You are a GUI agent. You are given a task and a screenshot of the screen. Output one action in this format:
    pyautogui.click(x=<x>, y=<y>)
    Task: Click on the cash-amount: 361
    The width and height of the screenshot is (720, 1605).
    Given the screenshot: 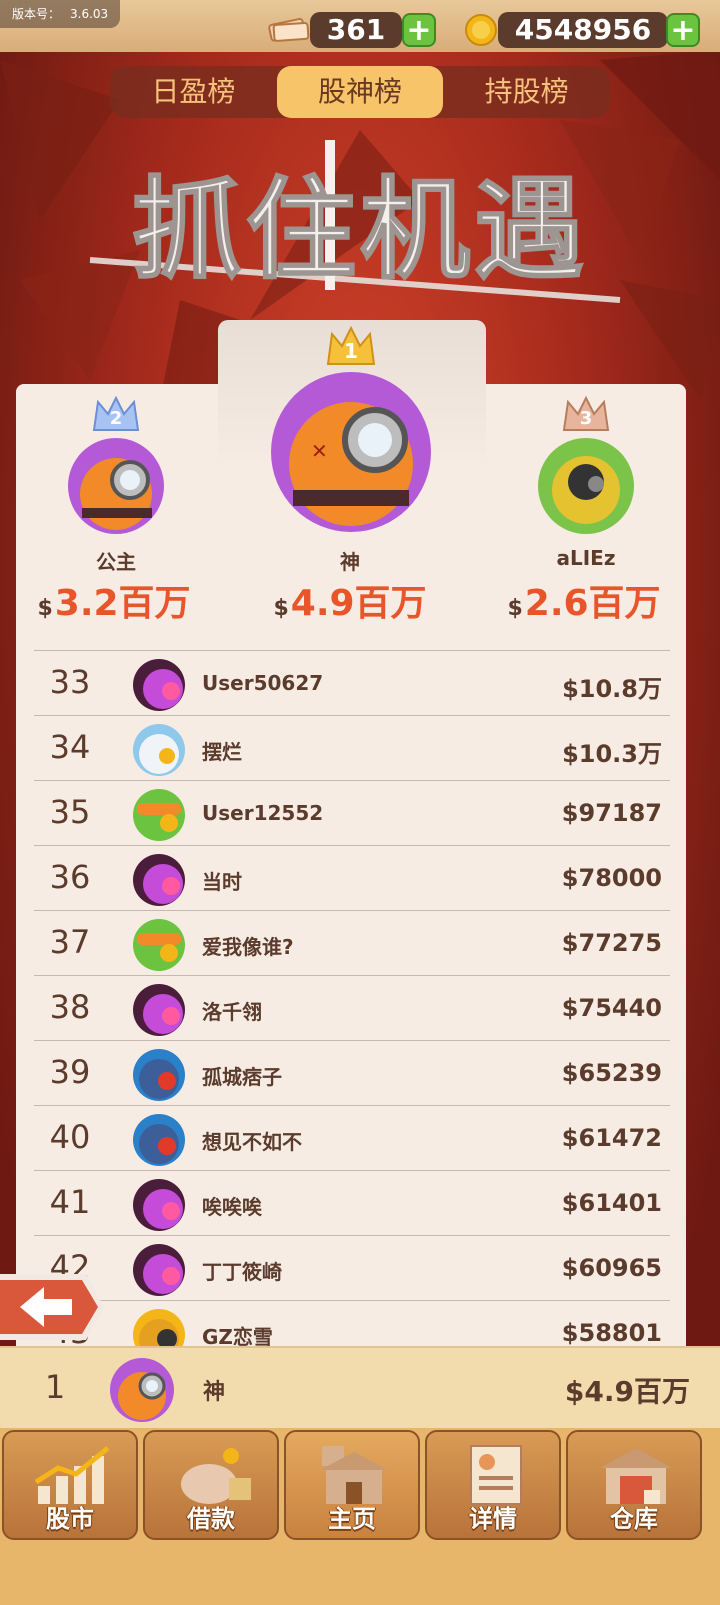 What is the action you would take?
    pyautogui.click(x=356, y=30)
    